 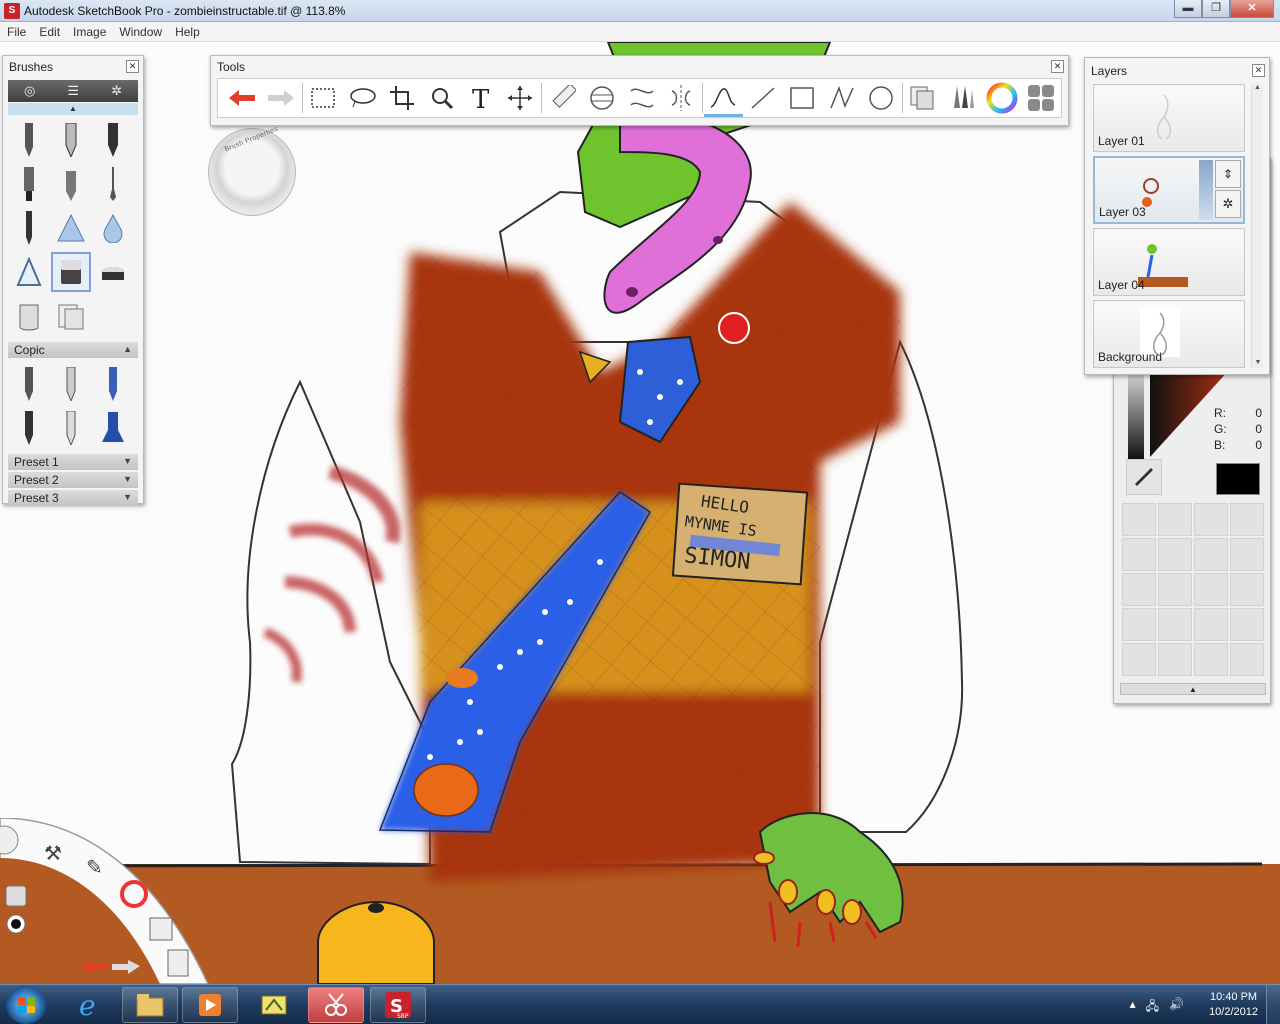 What do you see at coordinates (16, 31) in the screenshot?
I see `menu-file: File` at bounding box center [16, 31].